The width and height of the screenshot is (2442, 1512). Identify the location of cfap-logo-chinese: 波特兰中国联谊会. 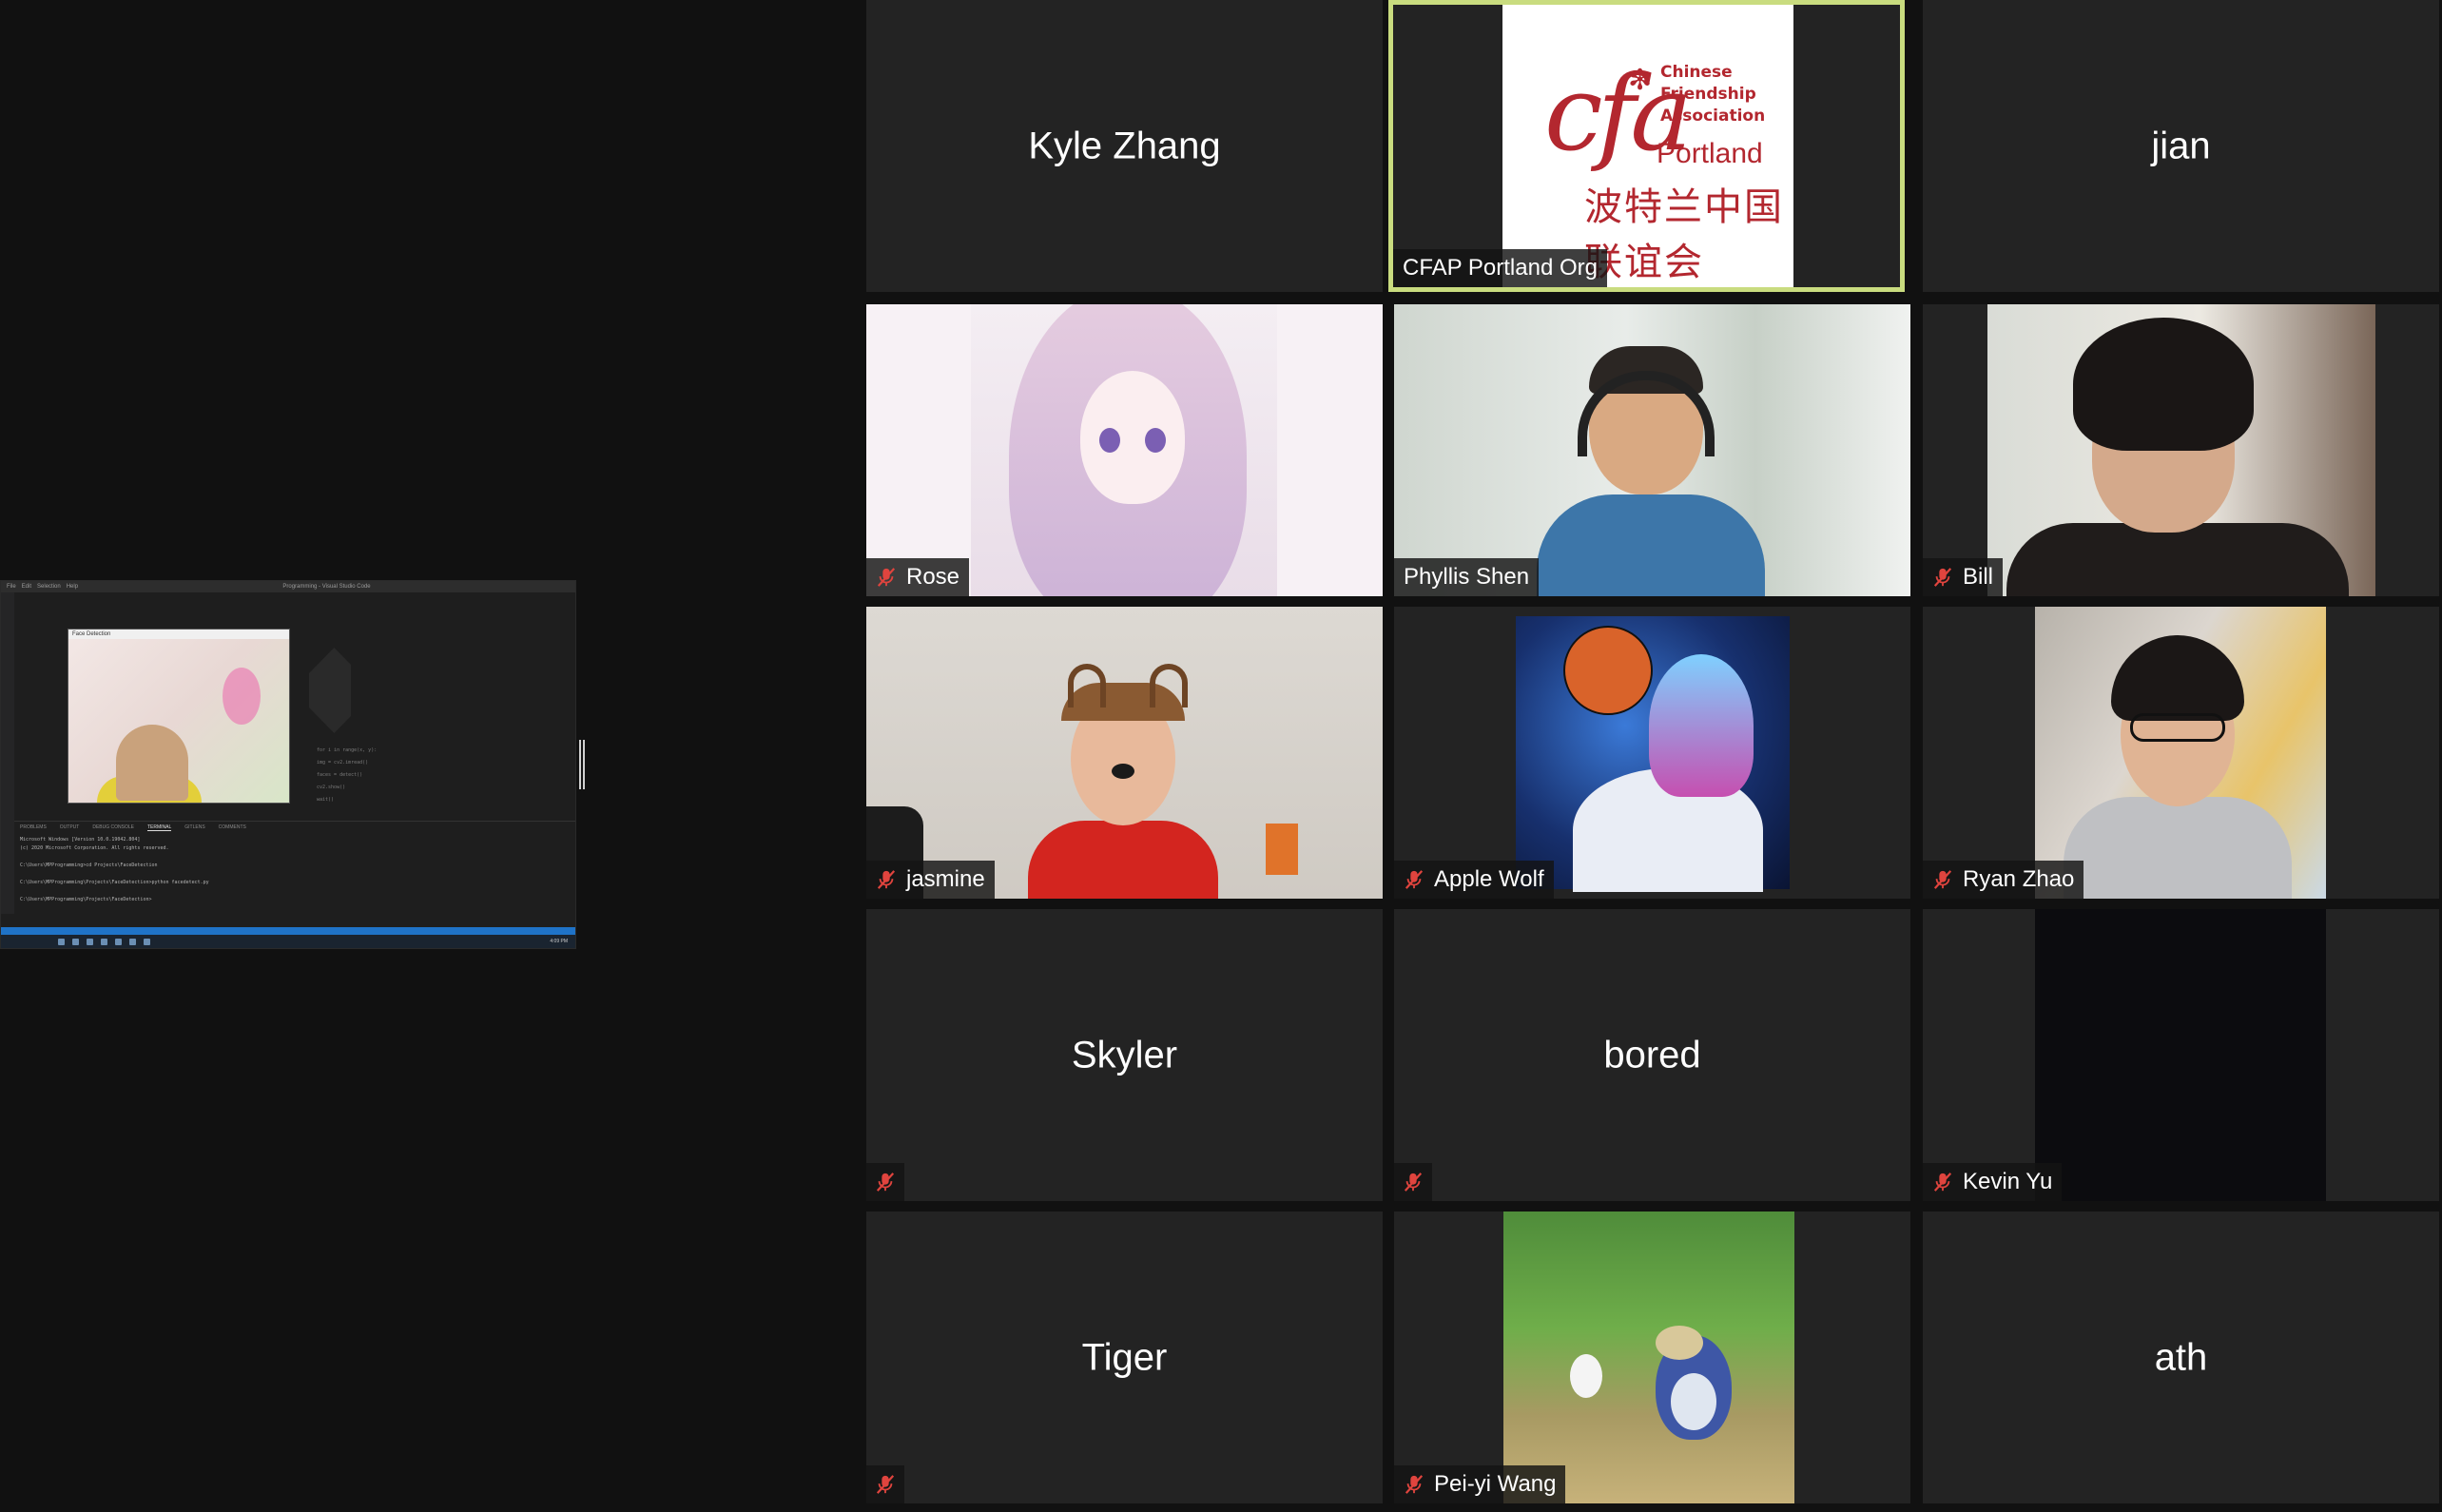
(1684, 234).